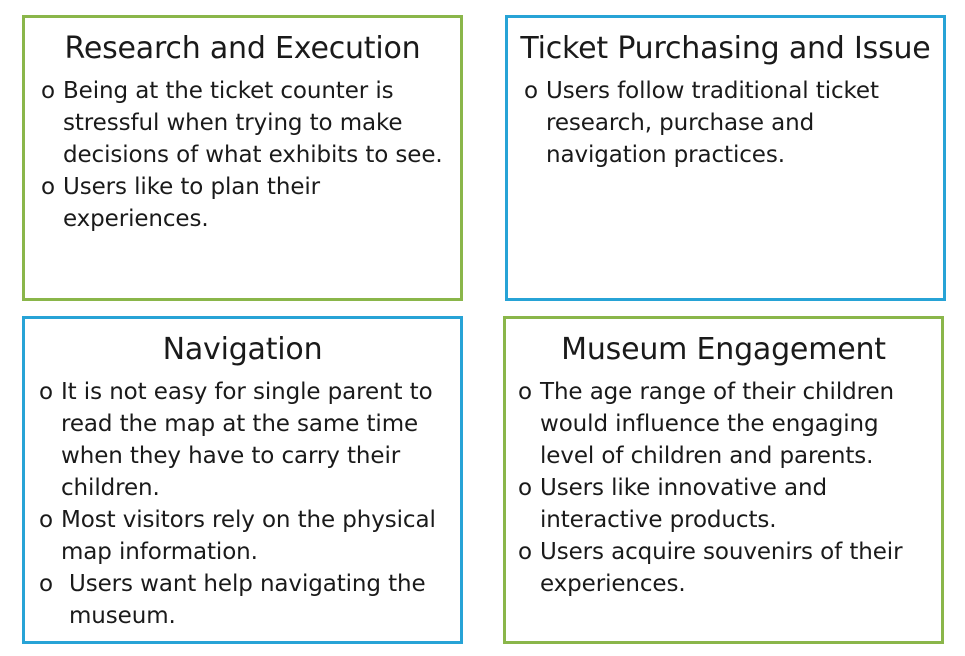  I want to click on bullet-item: o Users like to plan their experiences., so click(245, 203).